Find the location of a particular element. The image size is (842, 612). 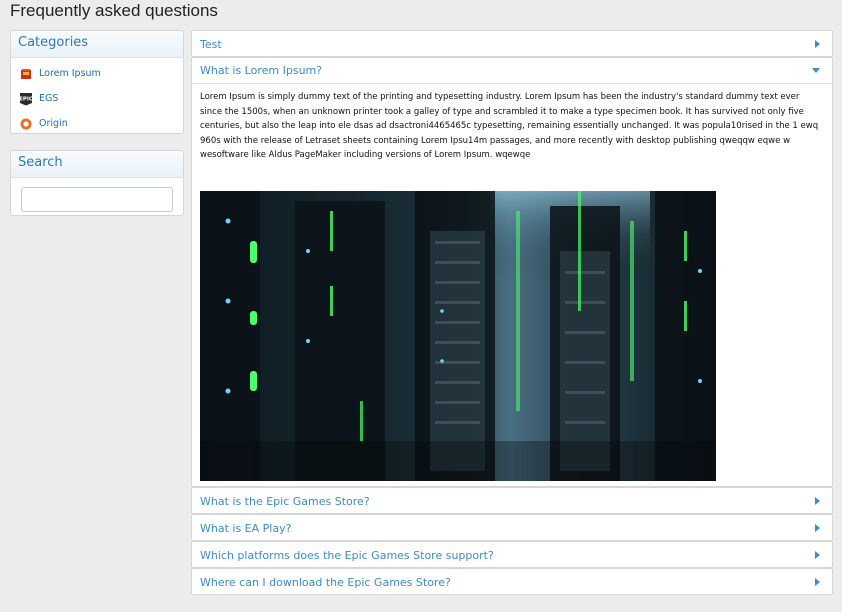

faq-question: What is the Epic Games Store? is located at coordinates (285, 501).